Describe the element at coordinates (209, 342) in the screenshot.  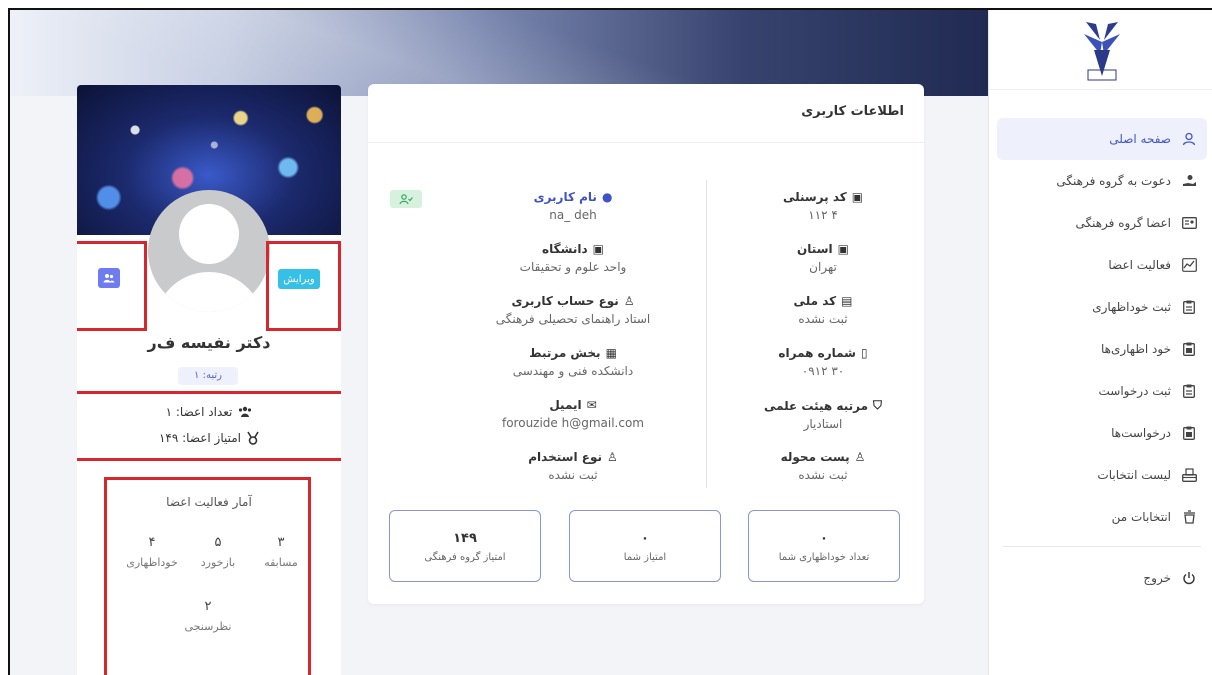
I see `profile-name: دکتر نفیسه ف‌ر‌‌‌` at that location.